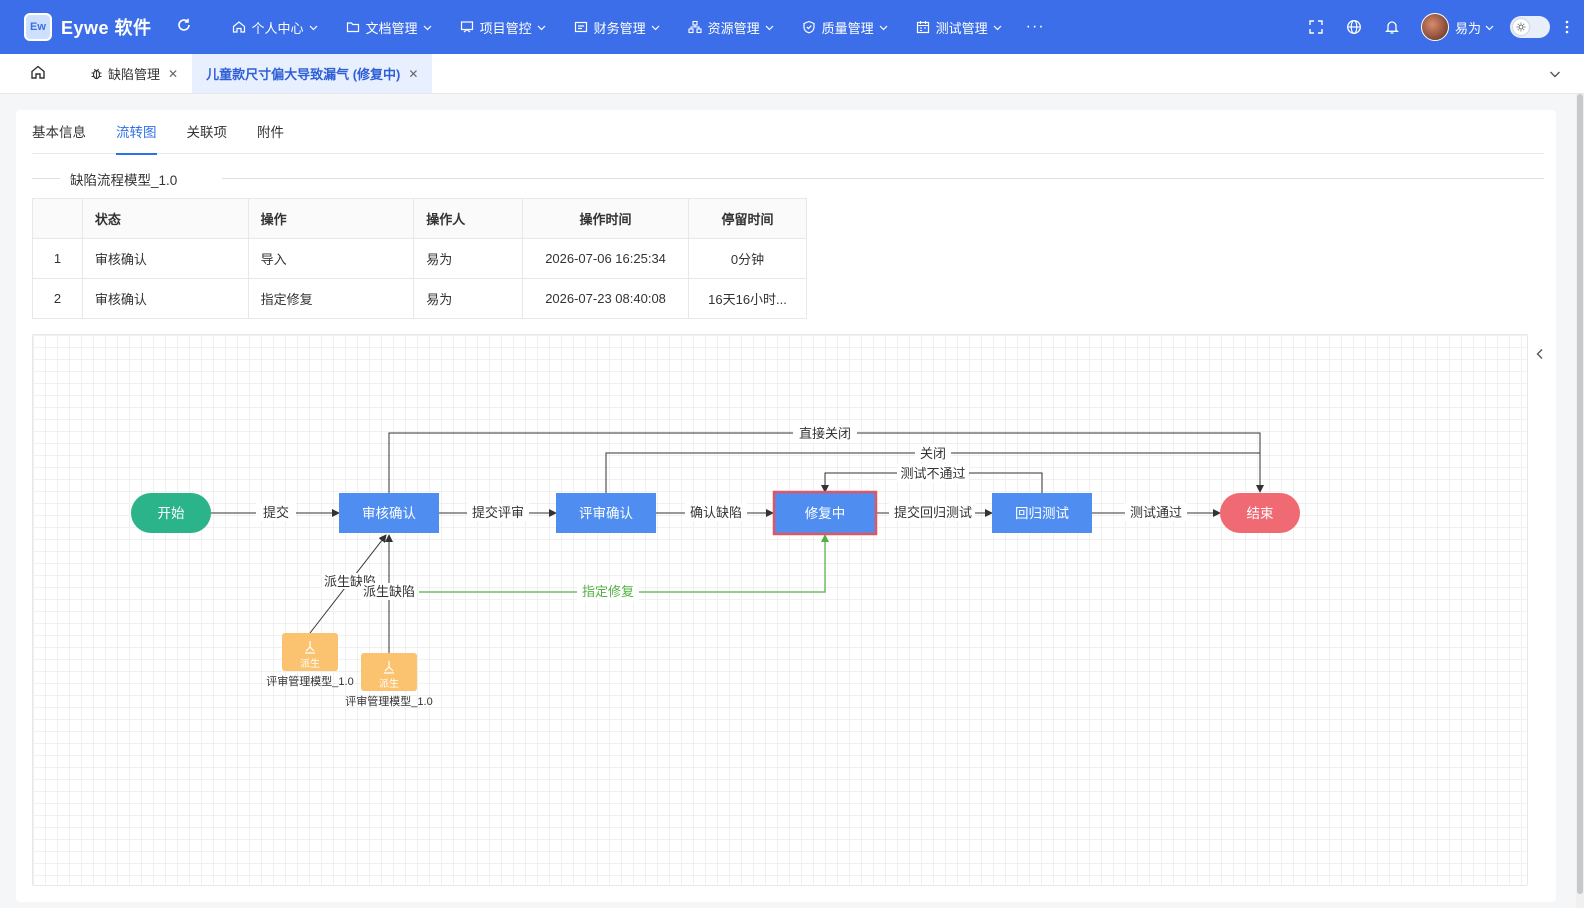 This screenshot has width=1584, height=908. What do you see at coordinates (1530, 27) in the screenshot?
I see `theme-toggle` at bounding box center [1530, 27].